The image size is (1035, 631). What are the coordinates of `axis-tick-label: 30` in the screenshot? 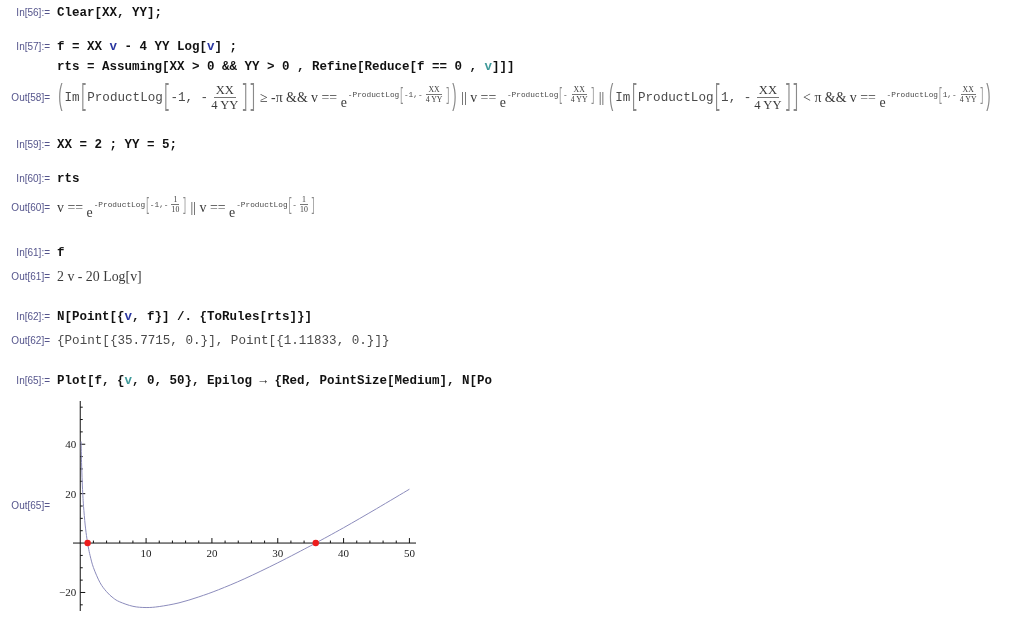 It's located at (278, 553).